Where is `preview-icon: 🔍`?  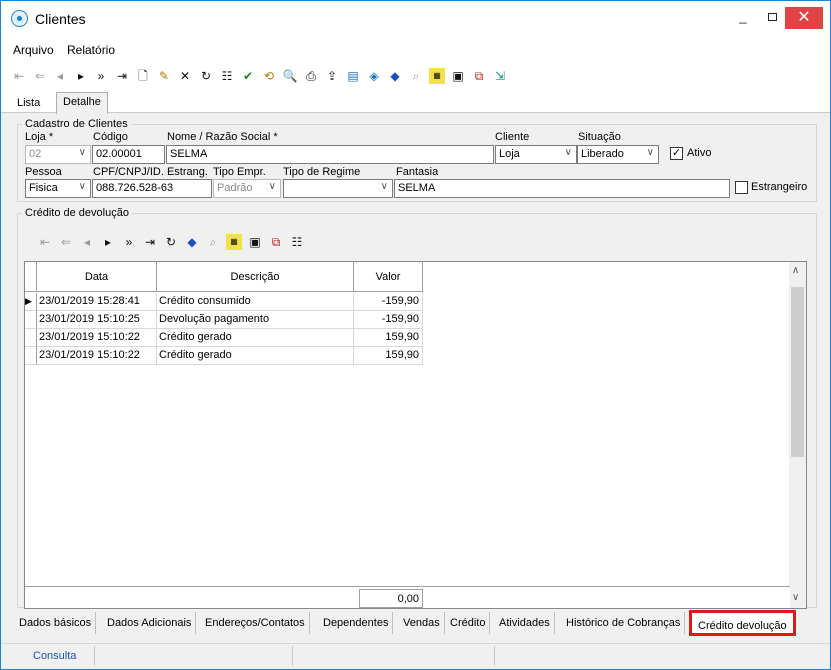 preview-icon: 🔍 is located at coordinates (290, 76).